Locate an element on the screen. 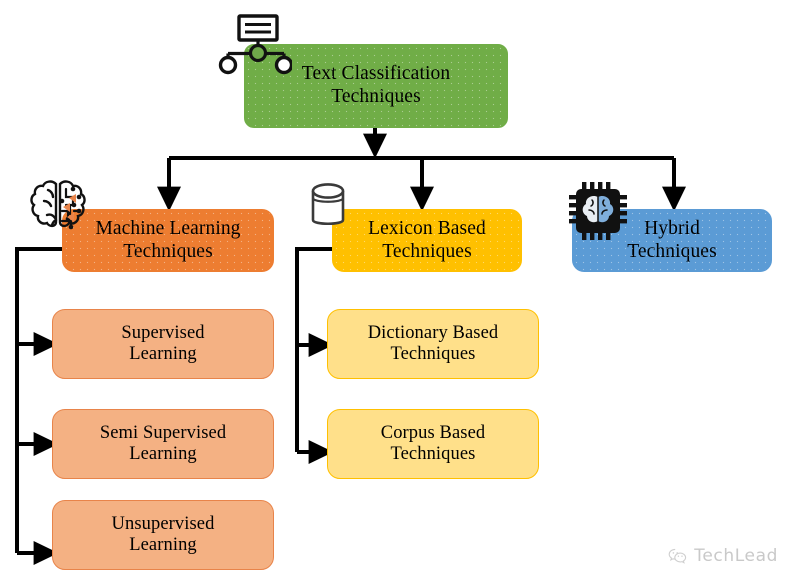 The width and height of the screenshot is (796, 580). watermark: TechLead is located at coordinates (723, 556).